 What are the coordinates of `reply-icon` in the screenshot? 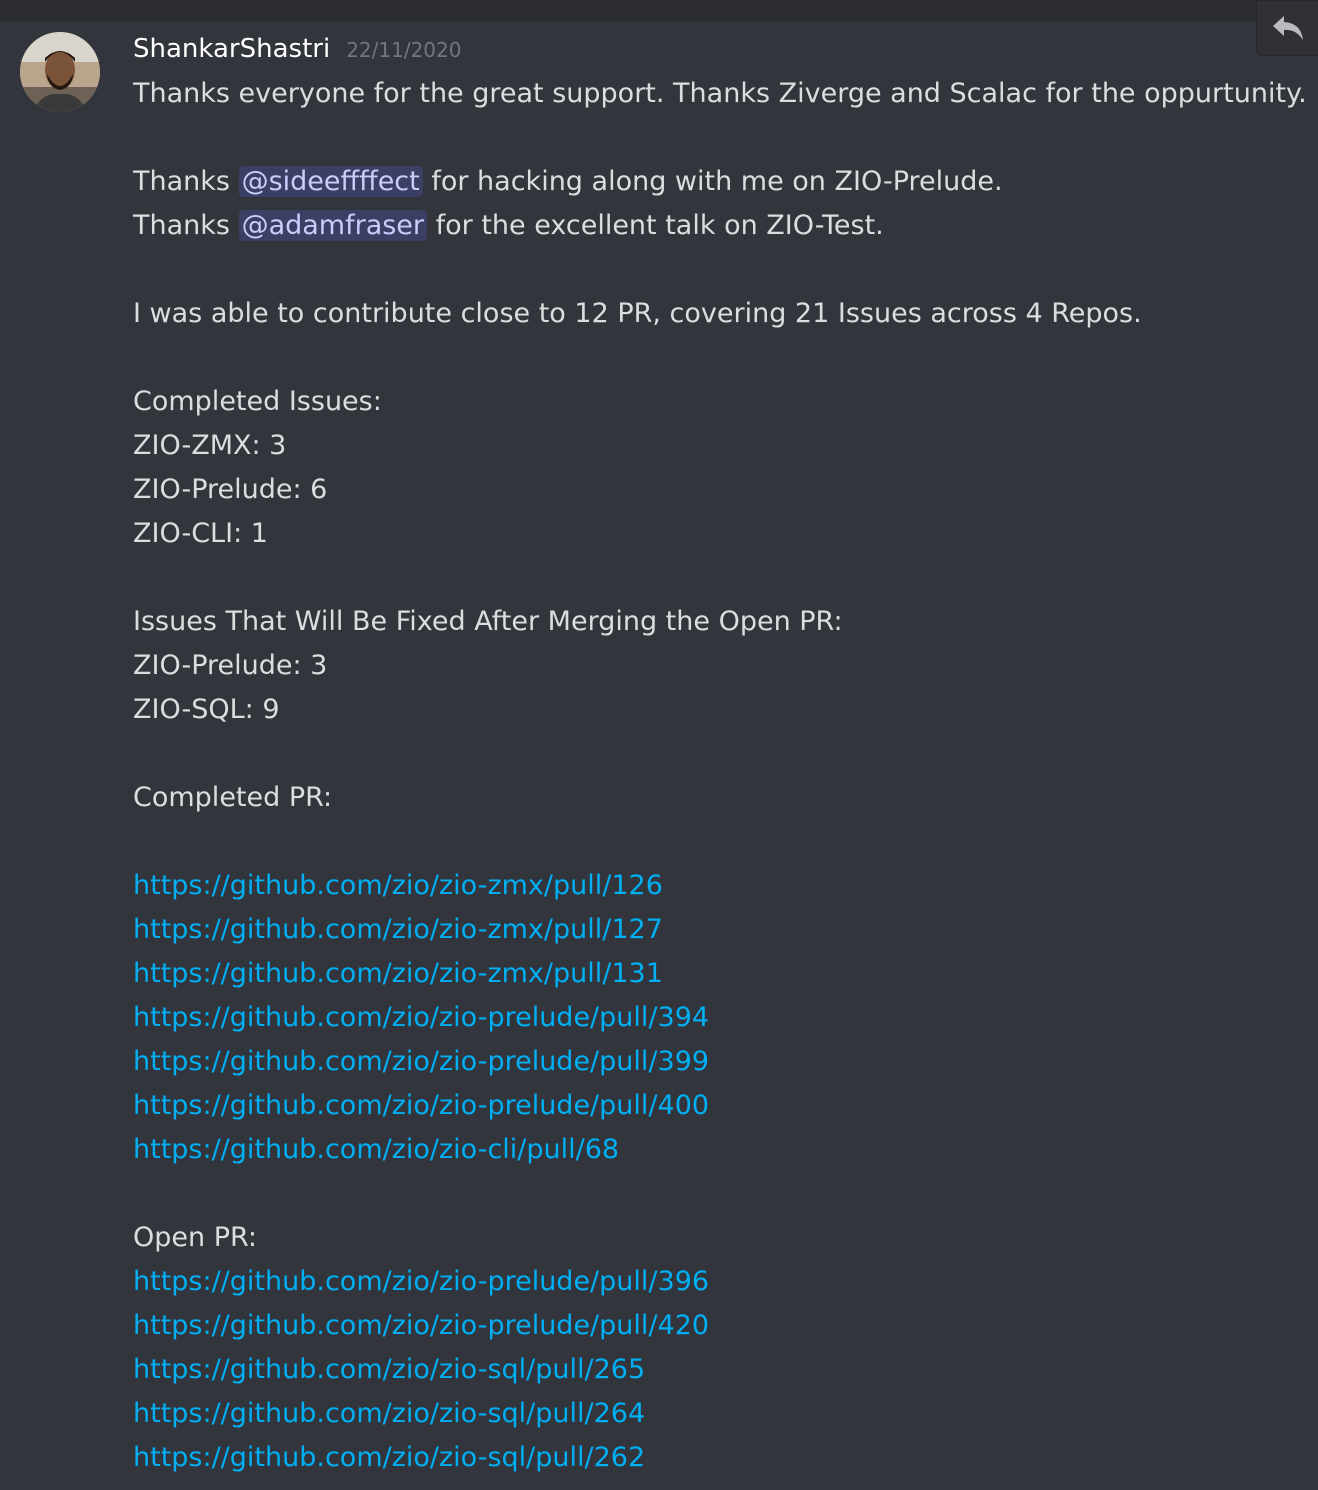 It's located at (1287, 28).